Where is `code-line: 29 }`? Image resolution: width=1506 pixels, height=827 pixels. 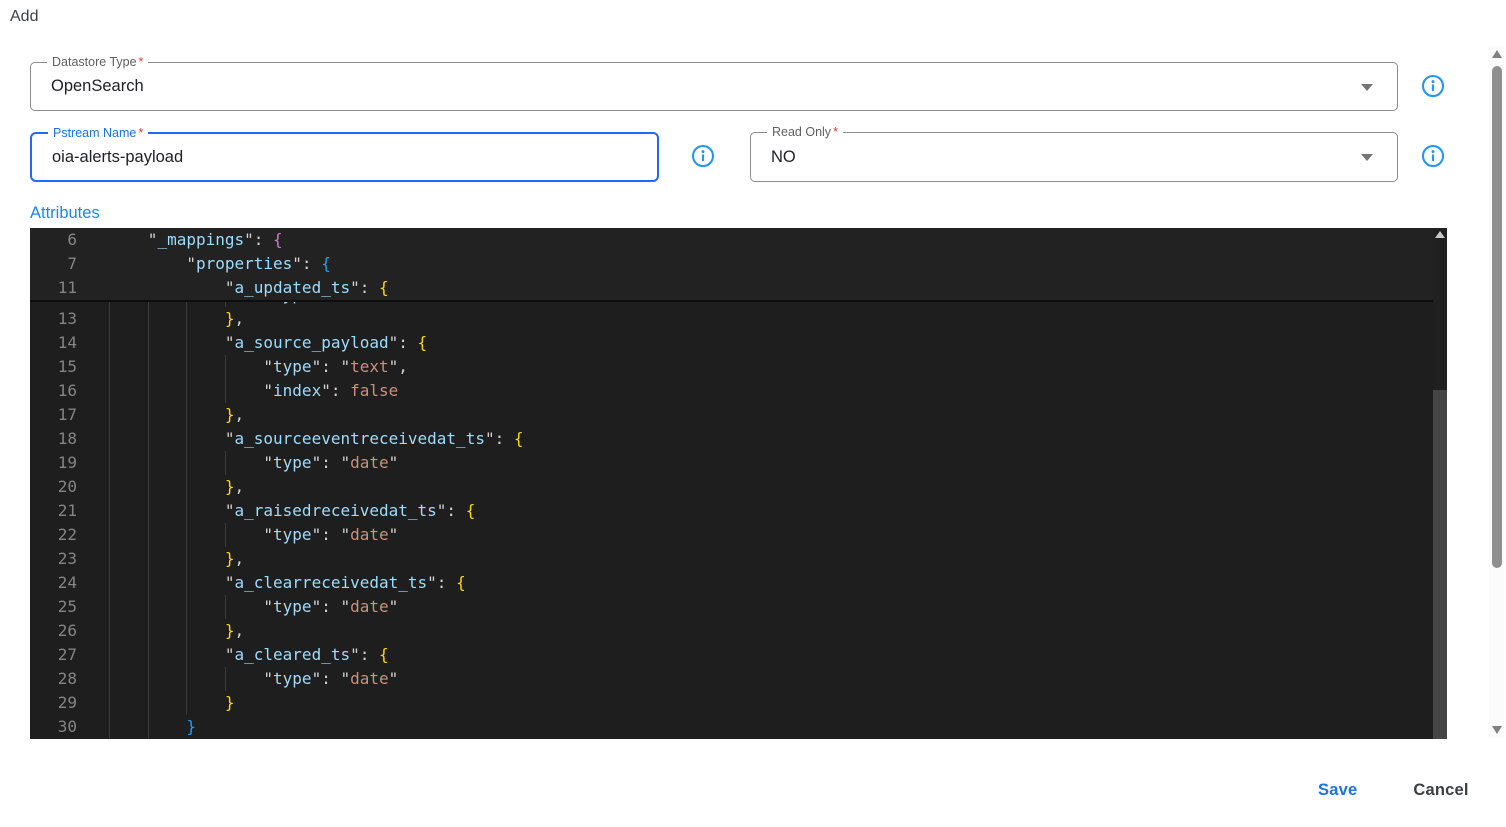 code-line: 29 } is located at coordinates (738, 703).